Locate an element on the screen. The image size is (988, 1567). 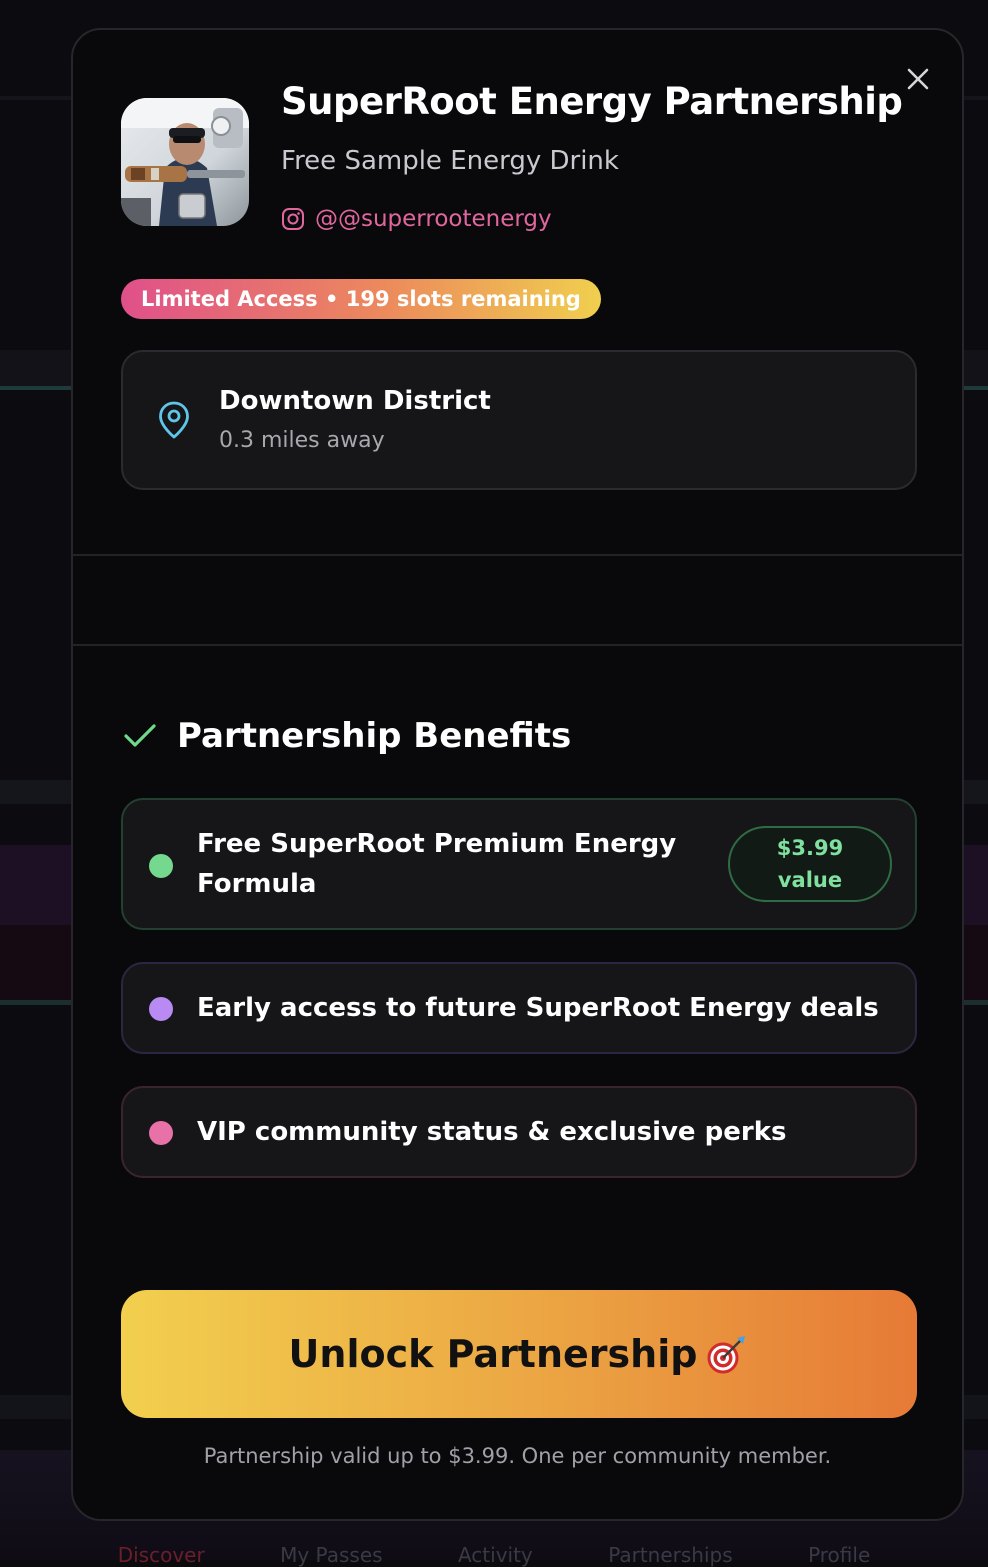
badge-text: Limited Access • 199 slots remaining is located at coordinates (361, 299).